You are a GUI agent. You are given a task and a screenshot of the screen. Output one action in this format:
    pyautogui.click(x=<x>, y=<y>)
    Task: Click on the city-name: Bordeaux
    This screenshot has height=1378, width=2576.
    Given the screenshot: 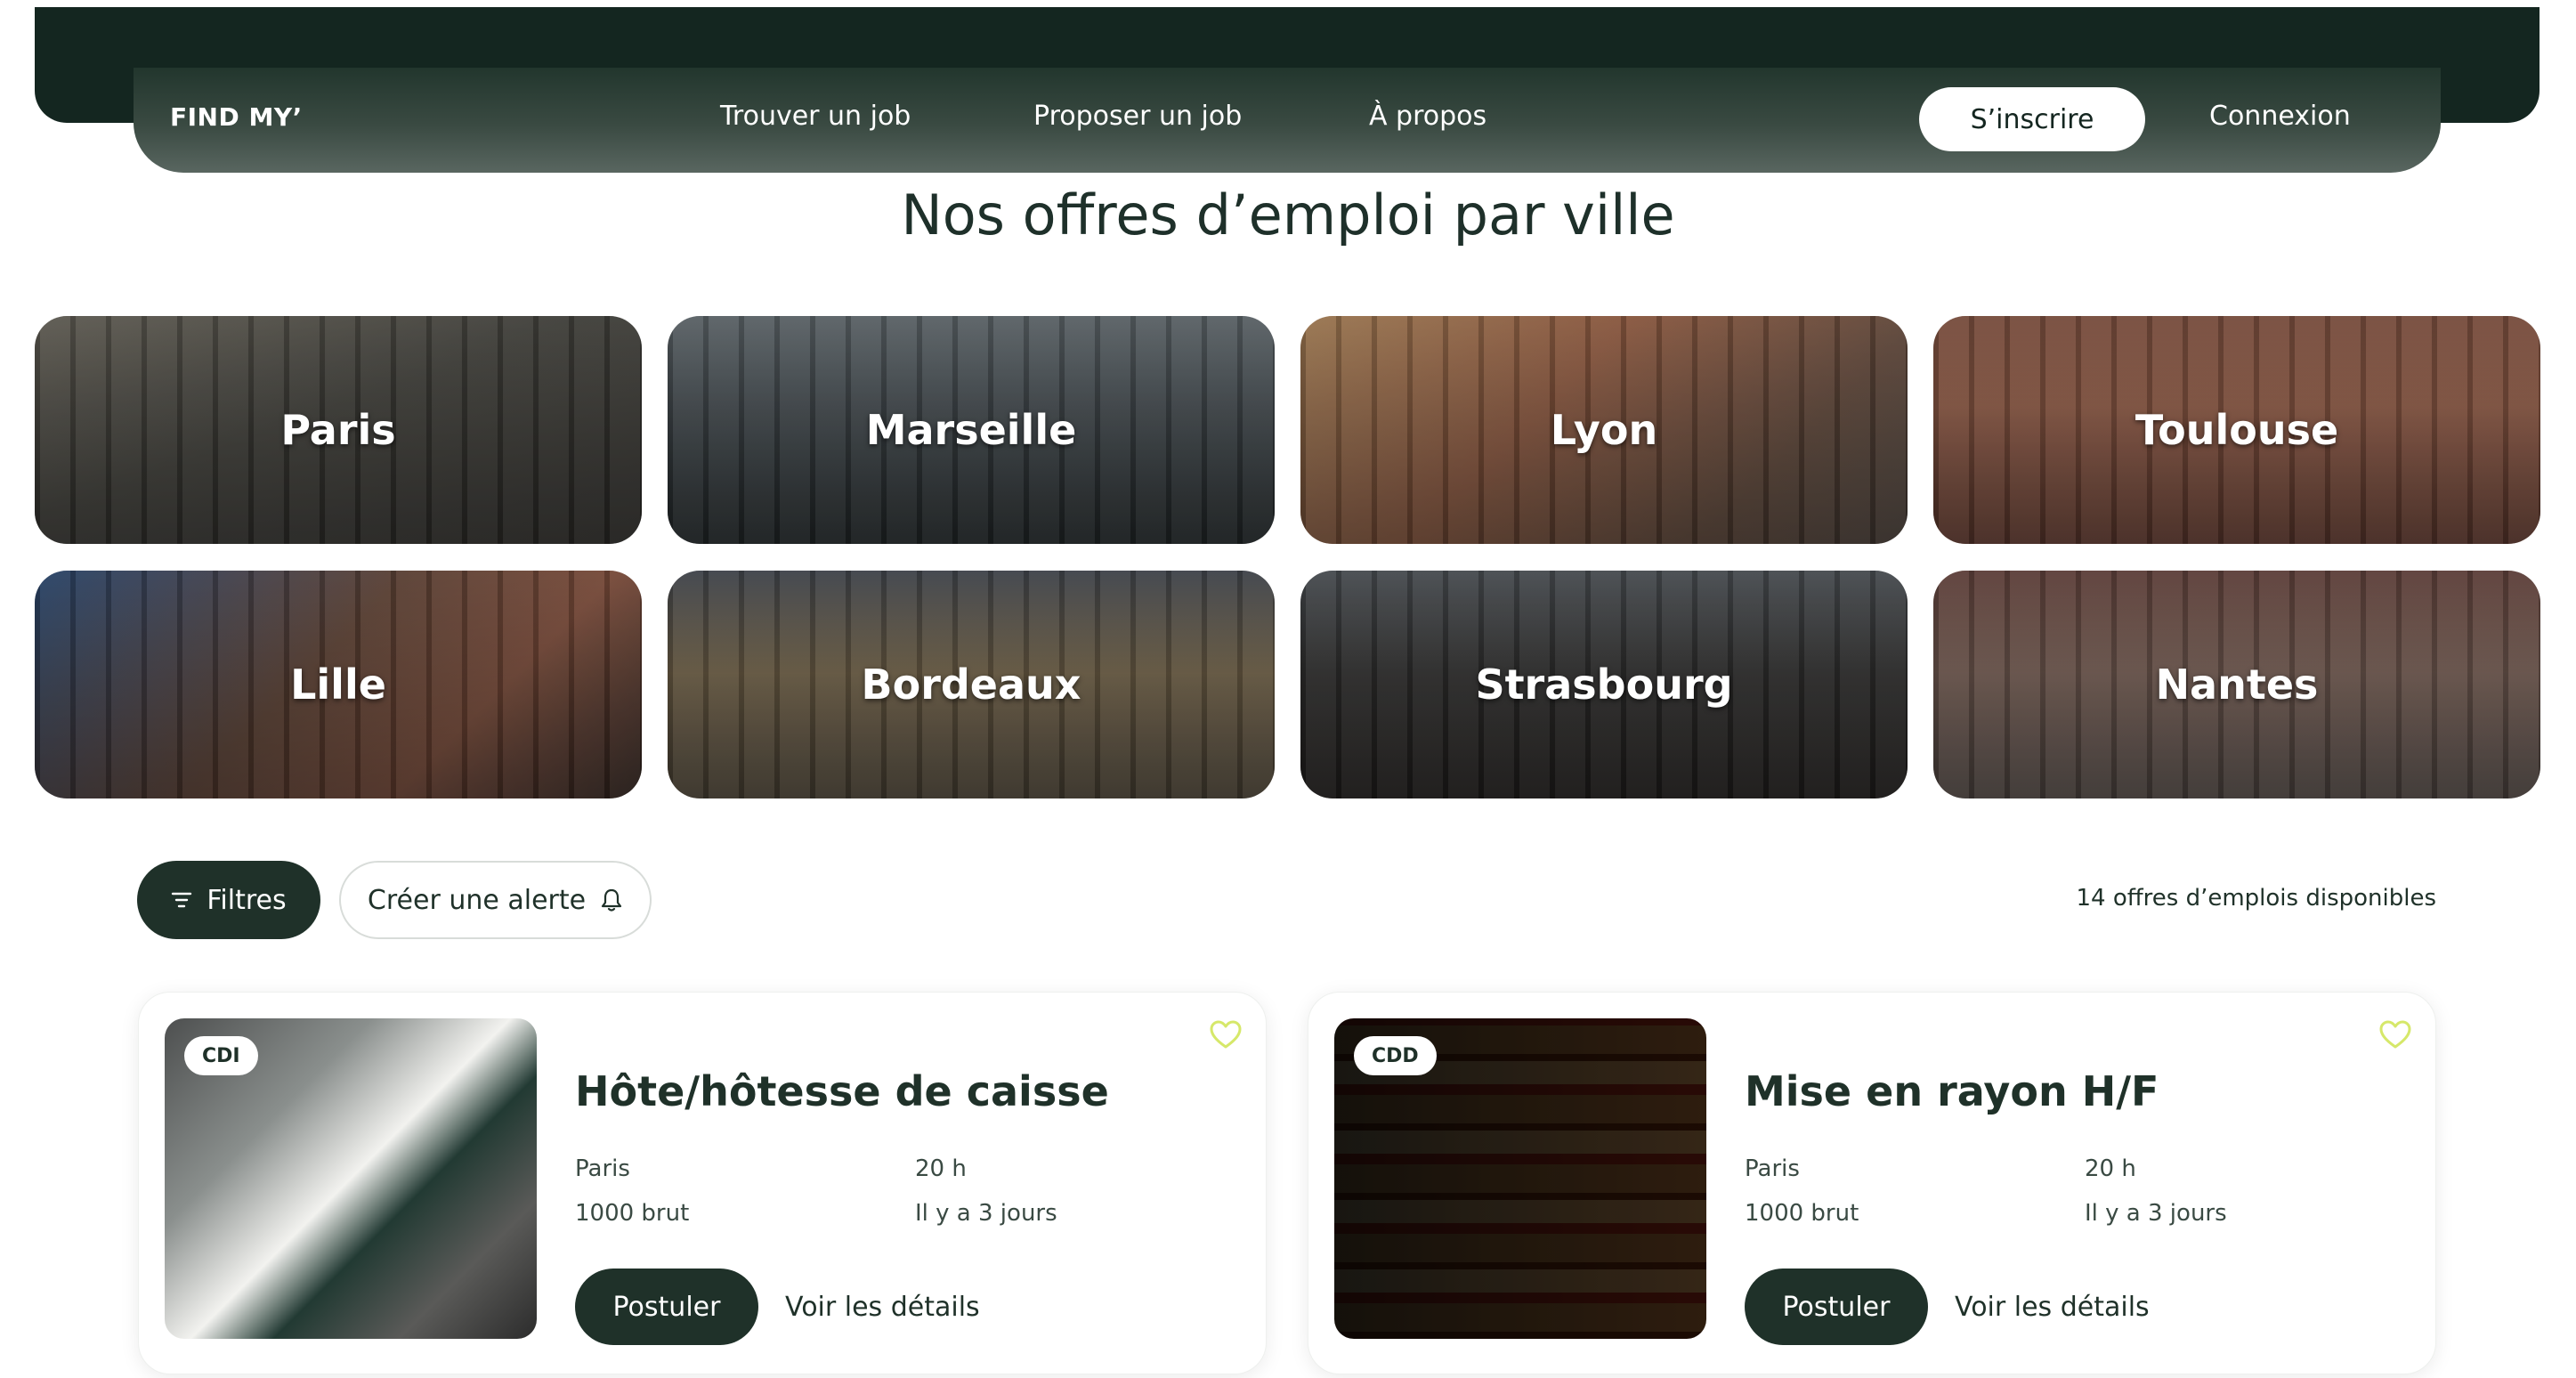 What is the action you would take?
    pyautogui.click(x=971, y=685)
    